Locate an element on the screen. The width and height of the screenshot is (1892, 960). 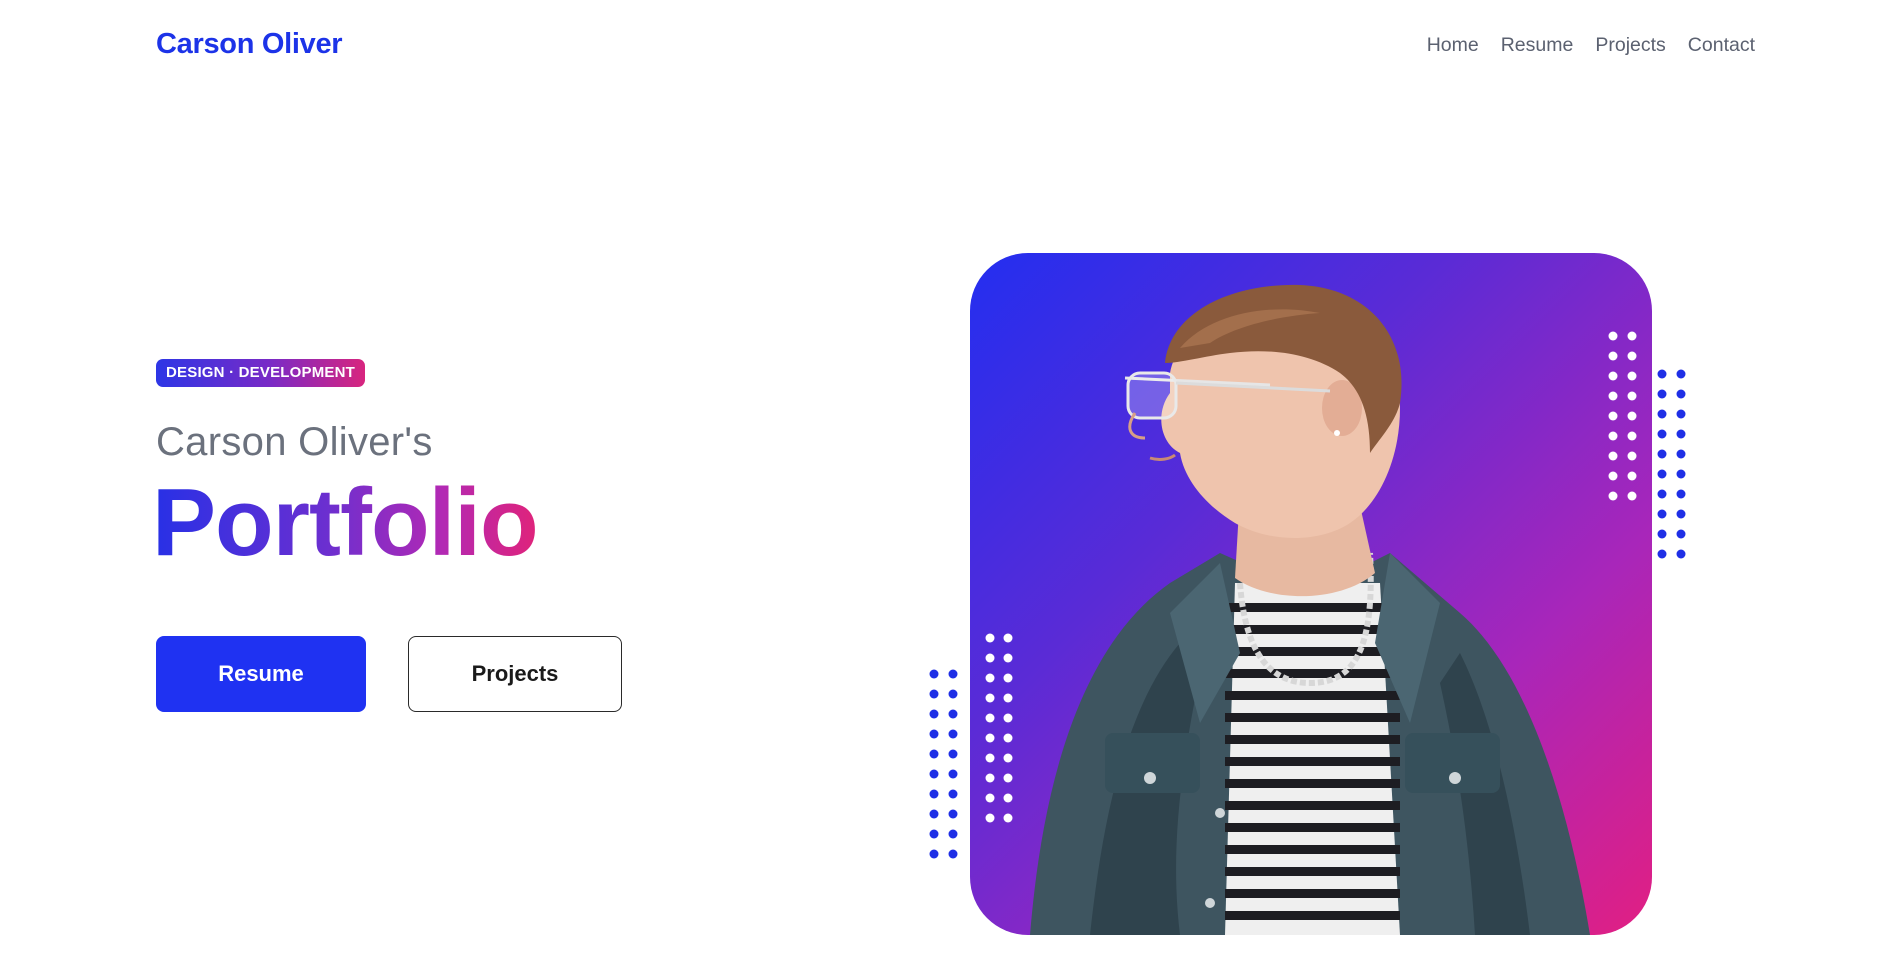
nav-link-home: Home is located at coordinates (1453, 45).